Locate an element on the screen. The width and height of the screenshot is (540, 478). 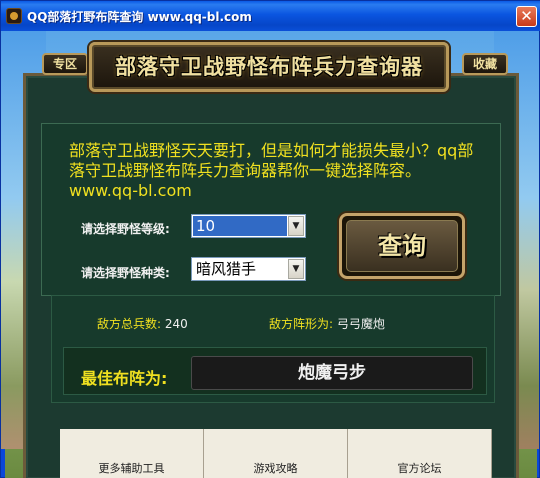
best-formation-value: 炮魔弓步 is located at coordinates (332, 373).